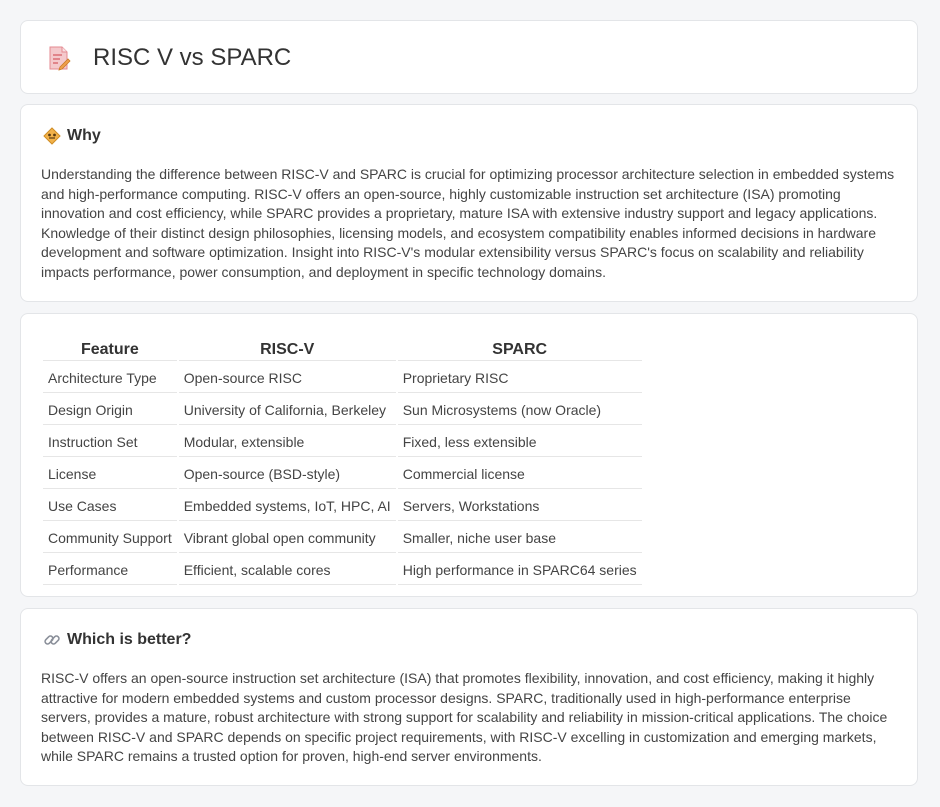  I want to click on table-cell: Smaller, niche user base, so click(519, 538).